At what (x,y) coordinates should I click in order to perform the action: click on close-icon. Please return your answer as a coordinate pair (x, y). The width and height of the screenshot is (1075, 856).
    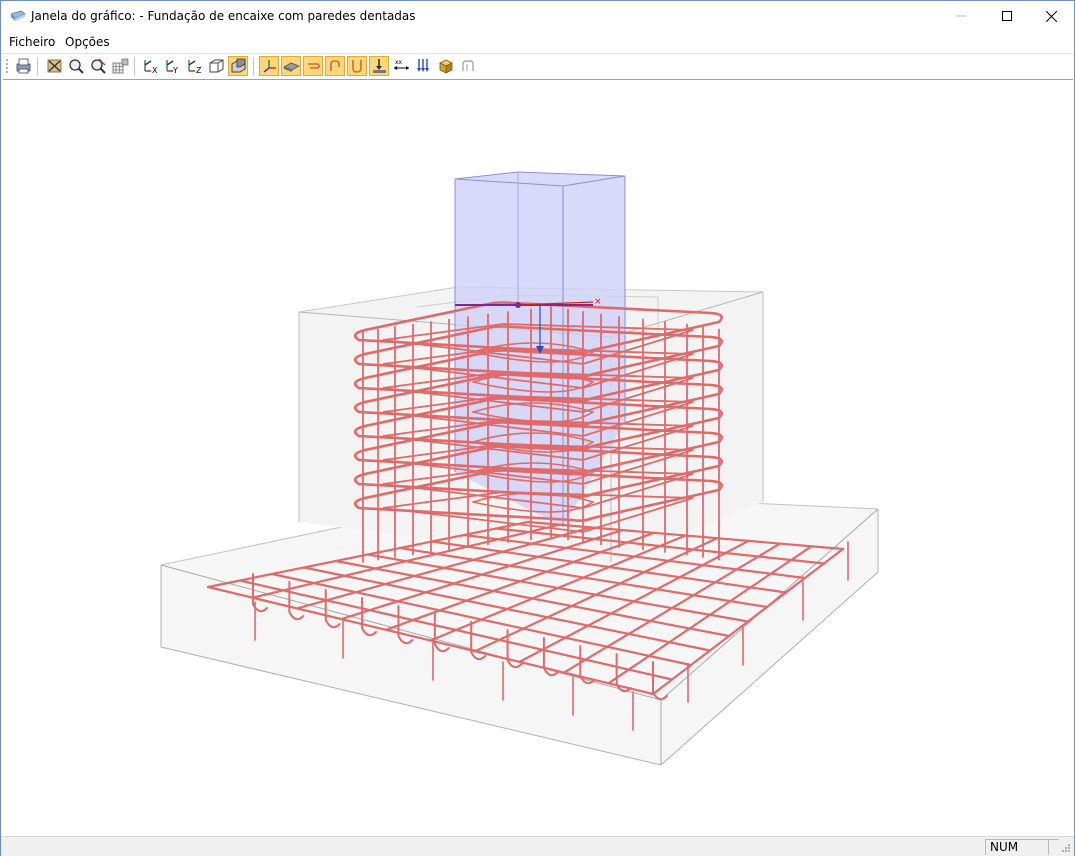
    Looking at the image, I should click on (1051, 16).